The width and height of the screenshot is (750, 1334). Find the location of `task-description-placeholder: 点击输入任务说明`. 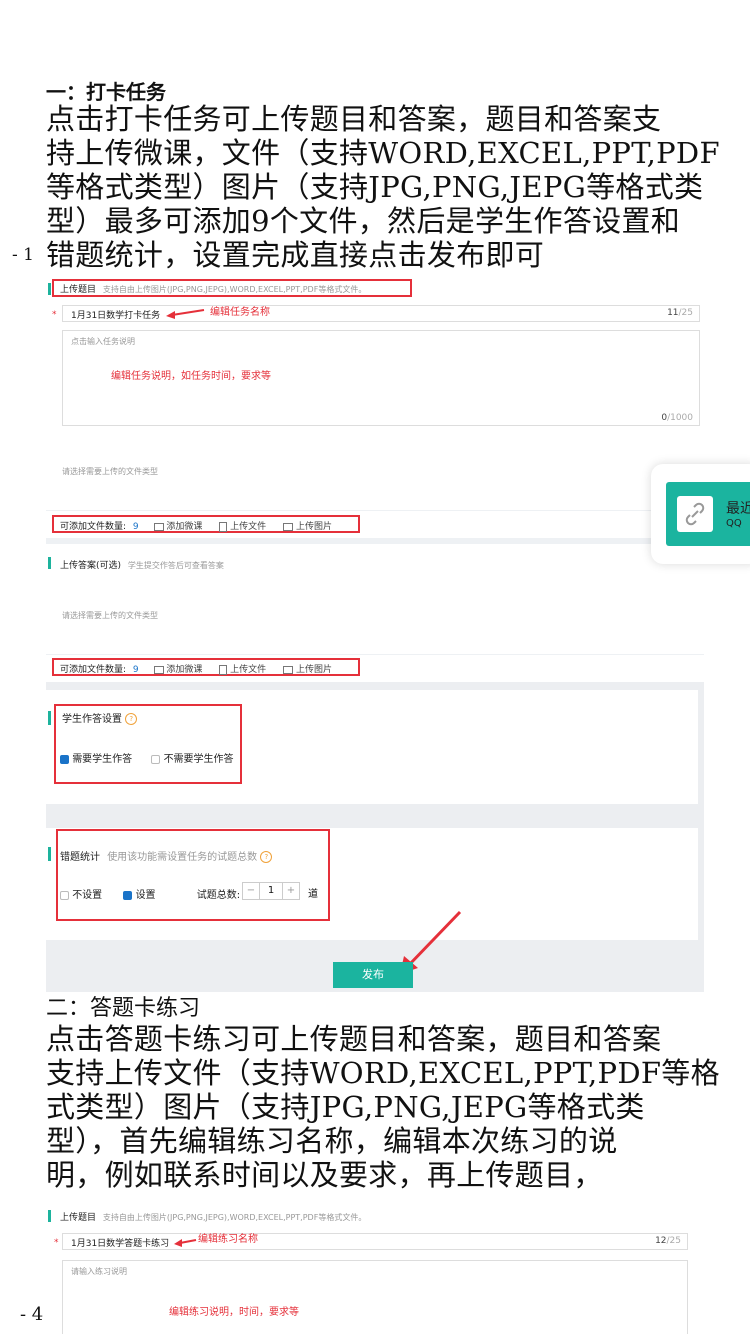

task-description-placeholder: 点击输入任务说明 is located at coordinates (103, 341).